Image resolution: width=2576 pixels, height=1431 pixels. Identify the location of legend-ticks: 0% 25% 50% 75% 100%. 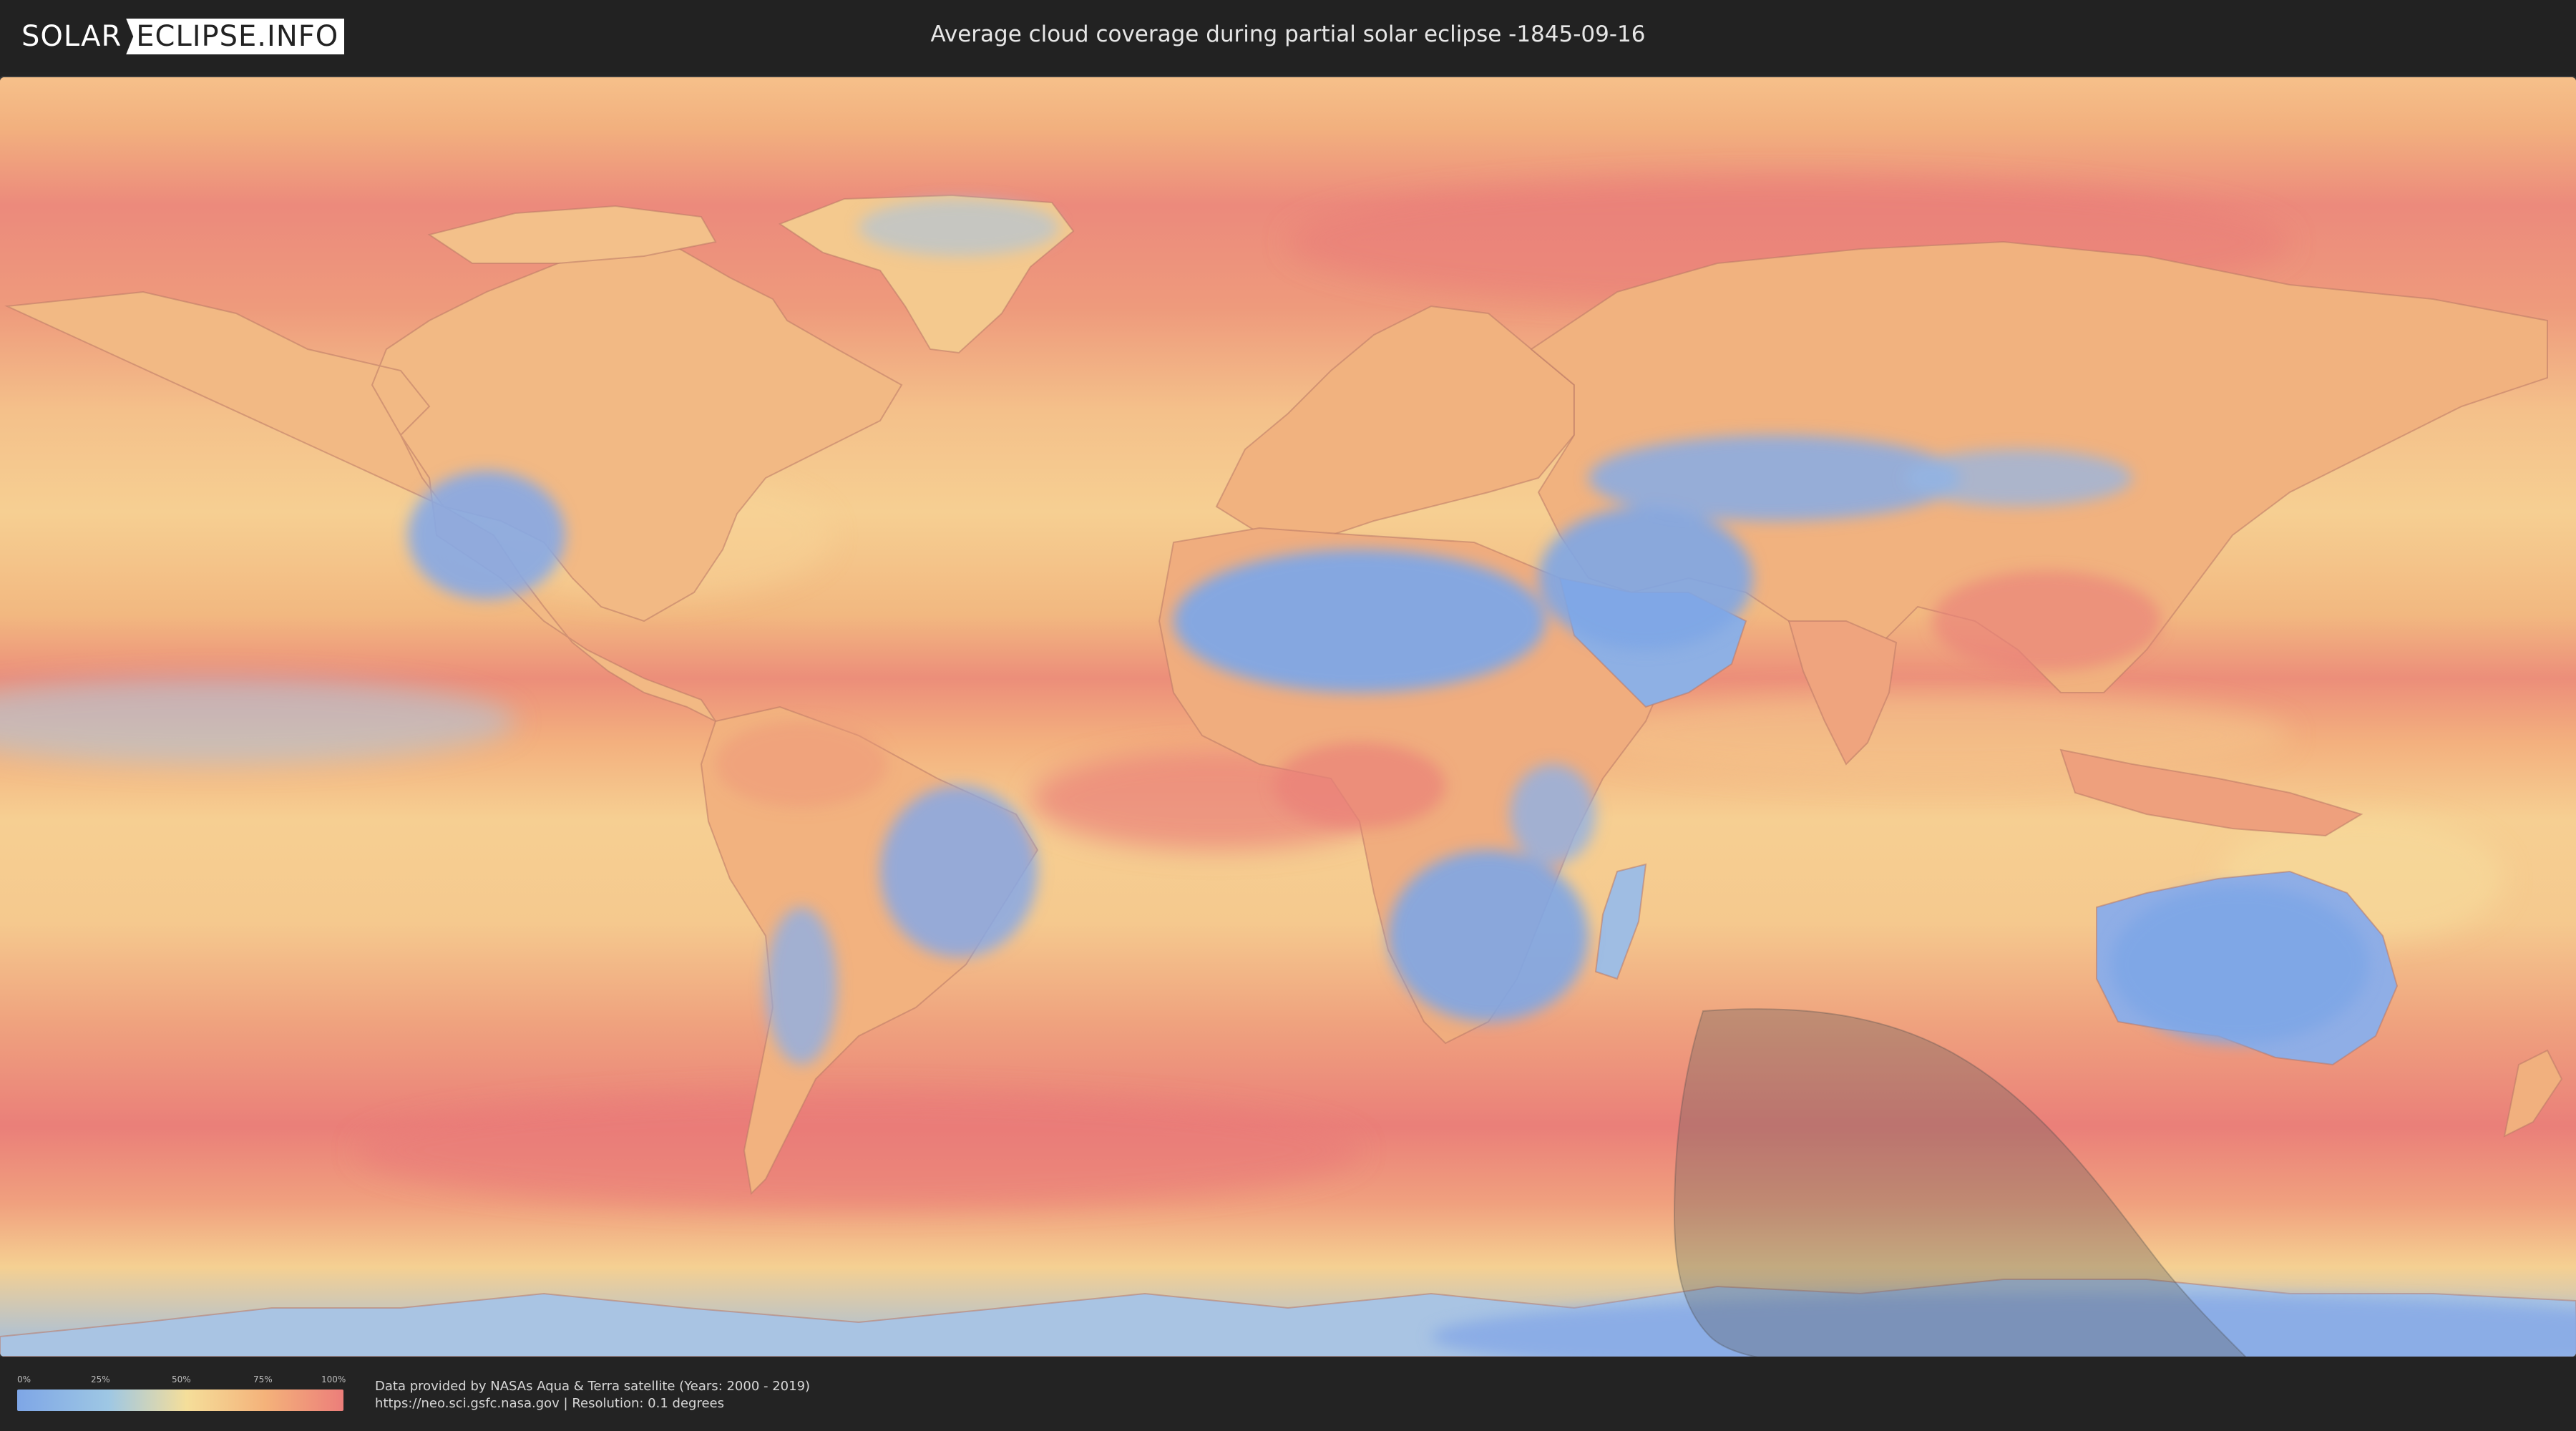
(181, 1379).